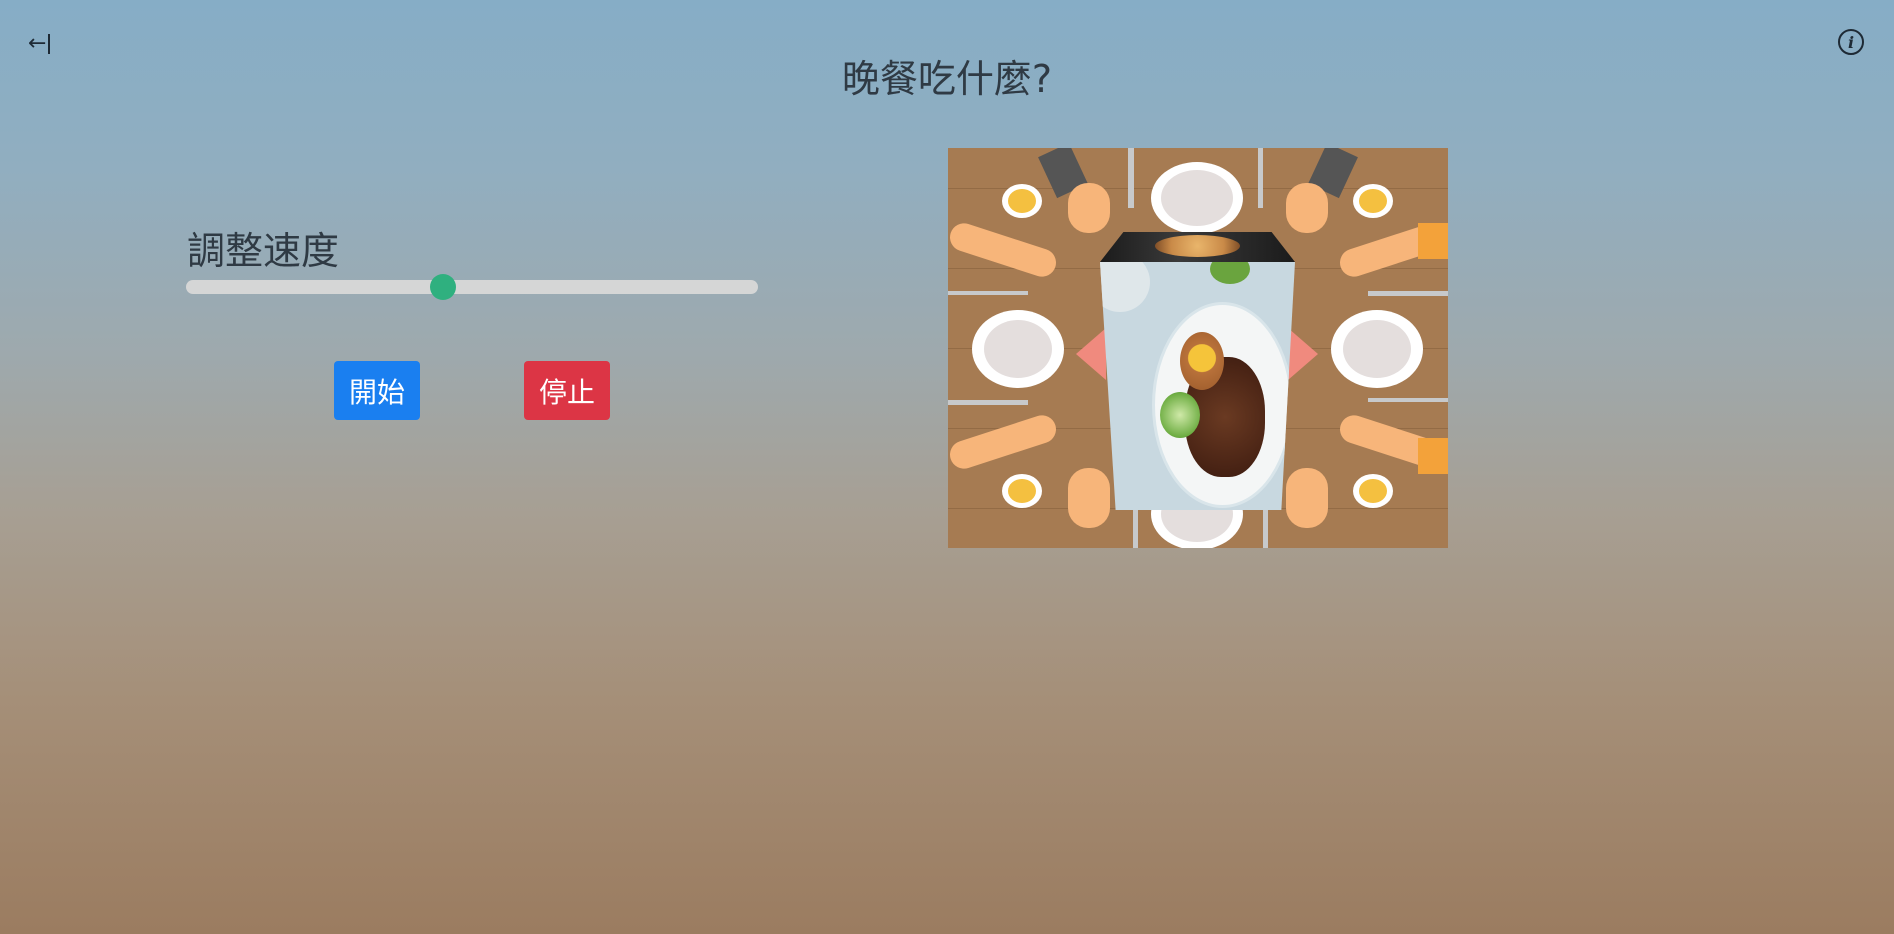 The image size is (1894, 934). I want to click on side-dish-image, so click(1230, 273).